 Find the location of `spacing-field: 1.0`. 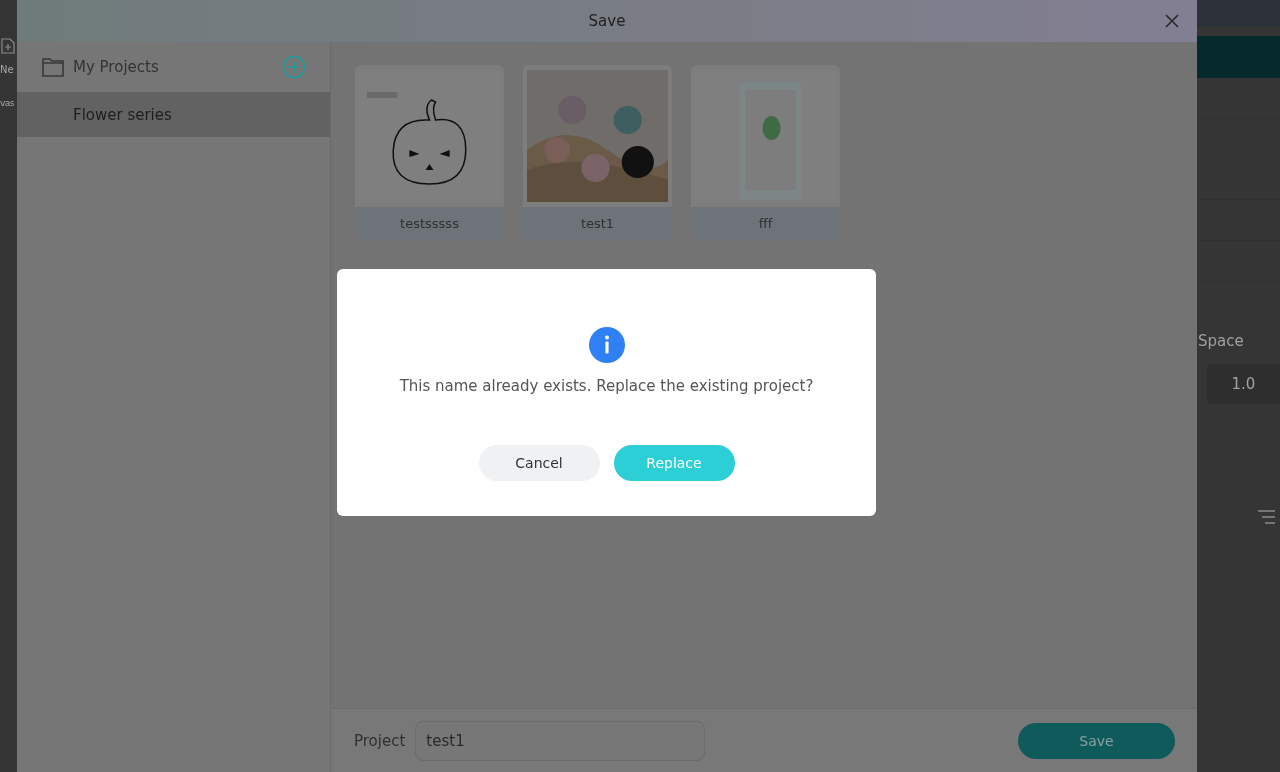

spacing-field: 1.0 is located at coordinates (1243, 384).